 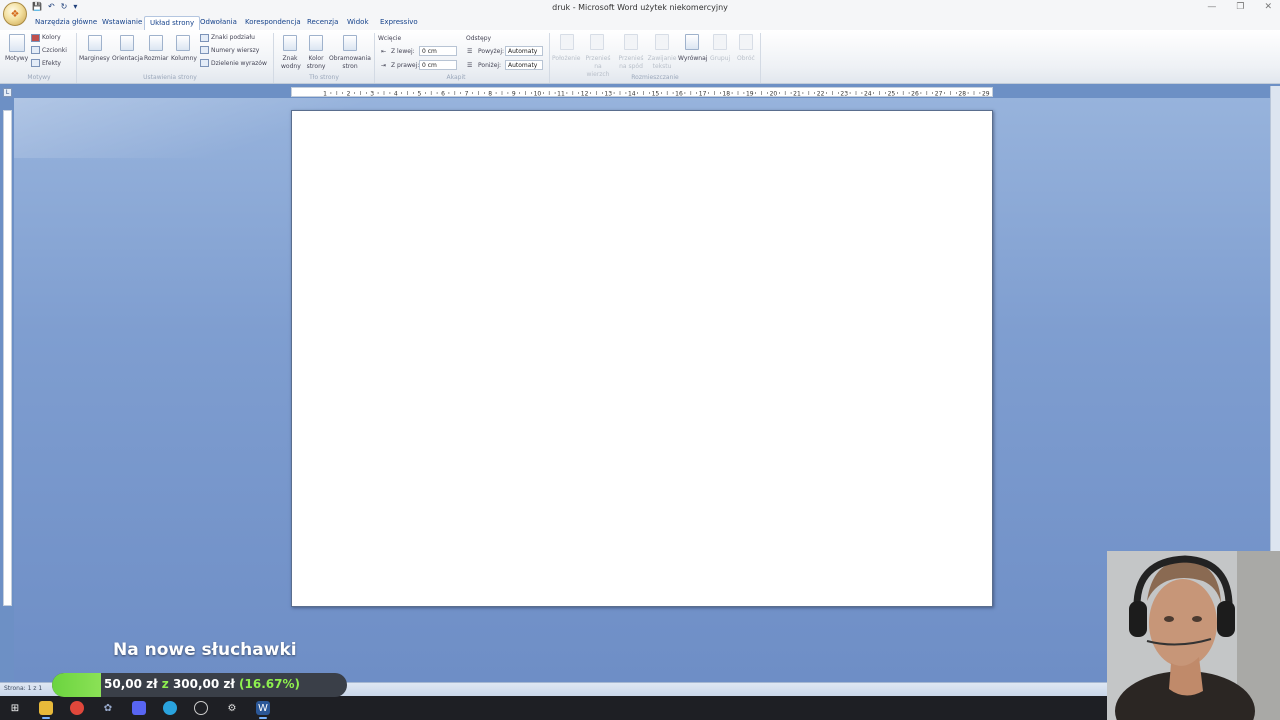 What do you see at coordinates (184, 58) in the screenshot?
I see `columns-button: Kolumny` at bounding box center [184, 58].